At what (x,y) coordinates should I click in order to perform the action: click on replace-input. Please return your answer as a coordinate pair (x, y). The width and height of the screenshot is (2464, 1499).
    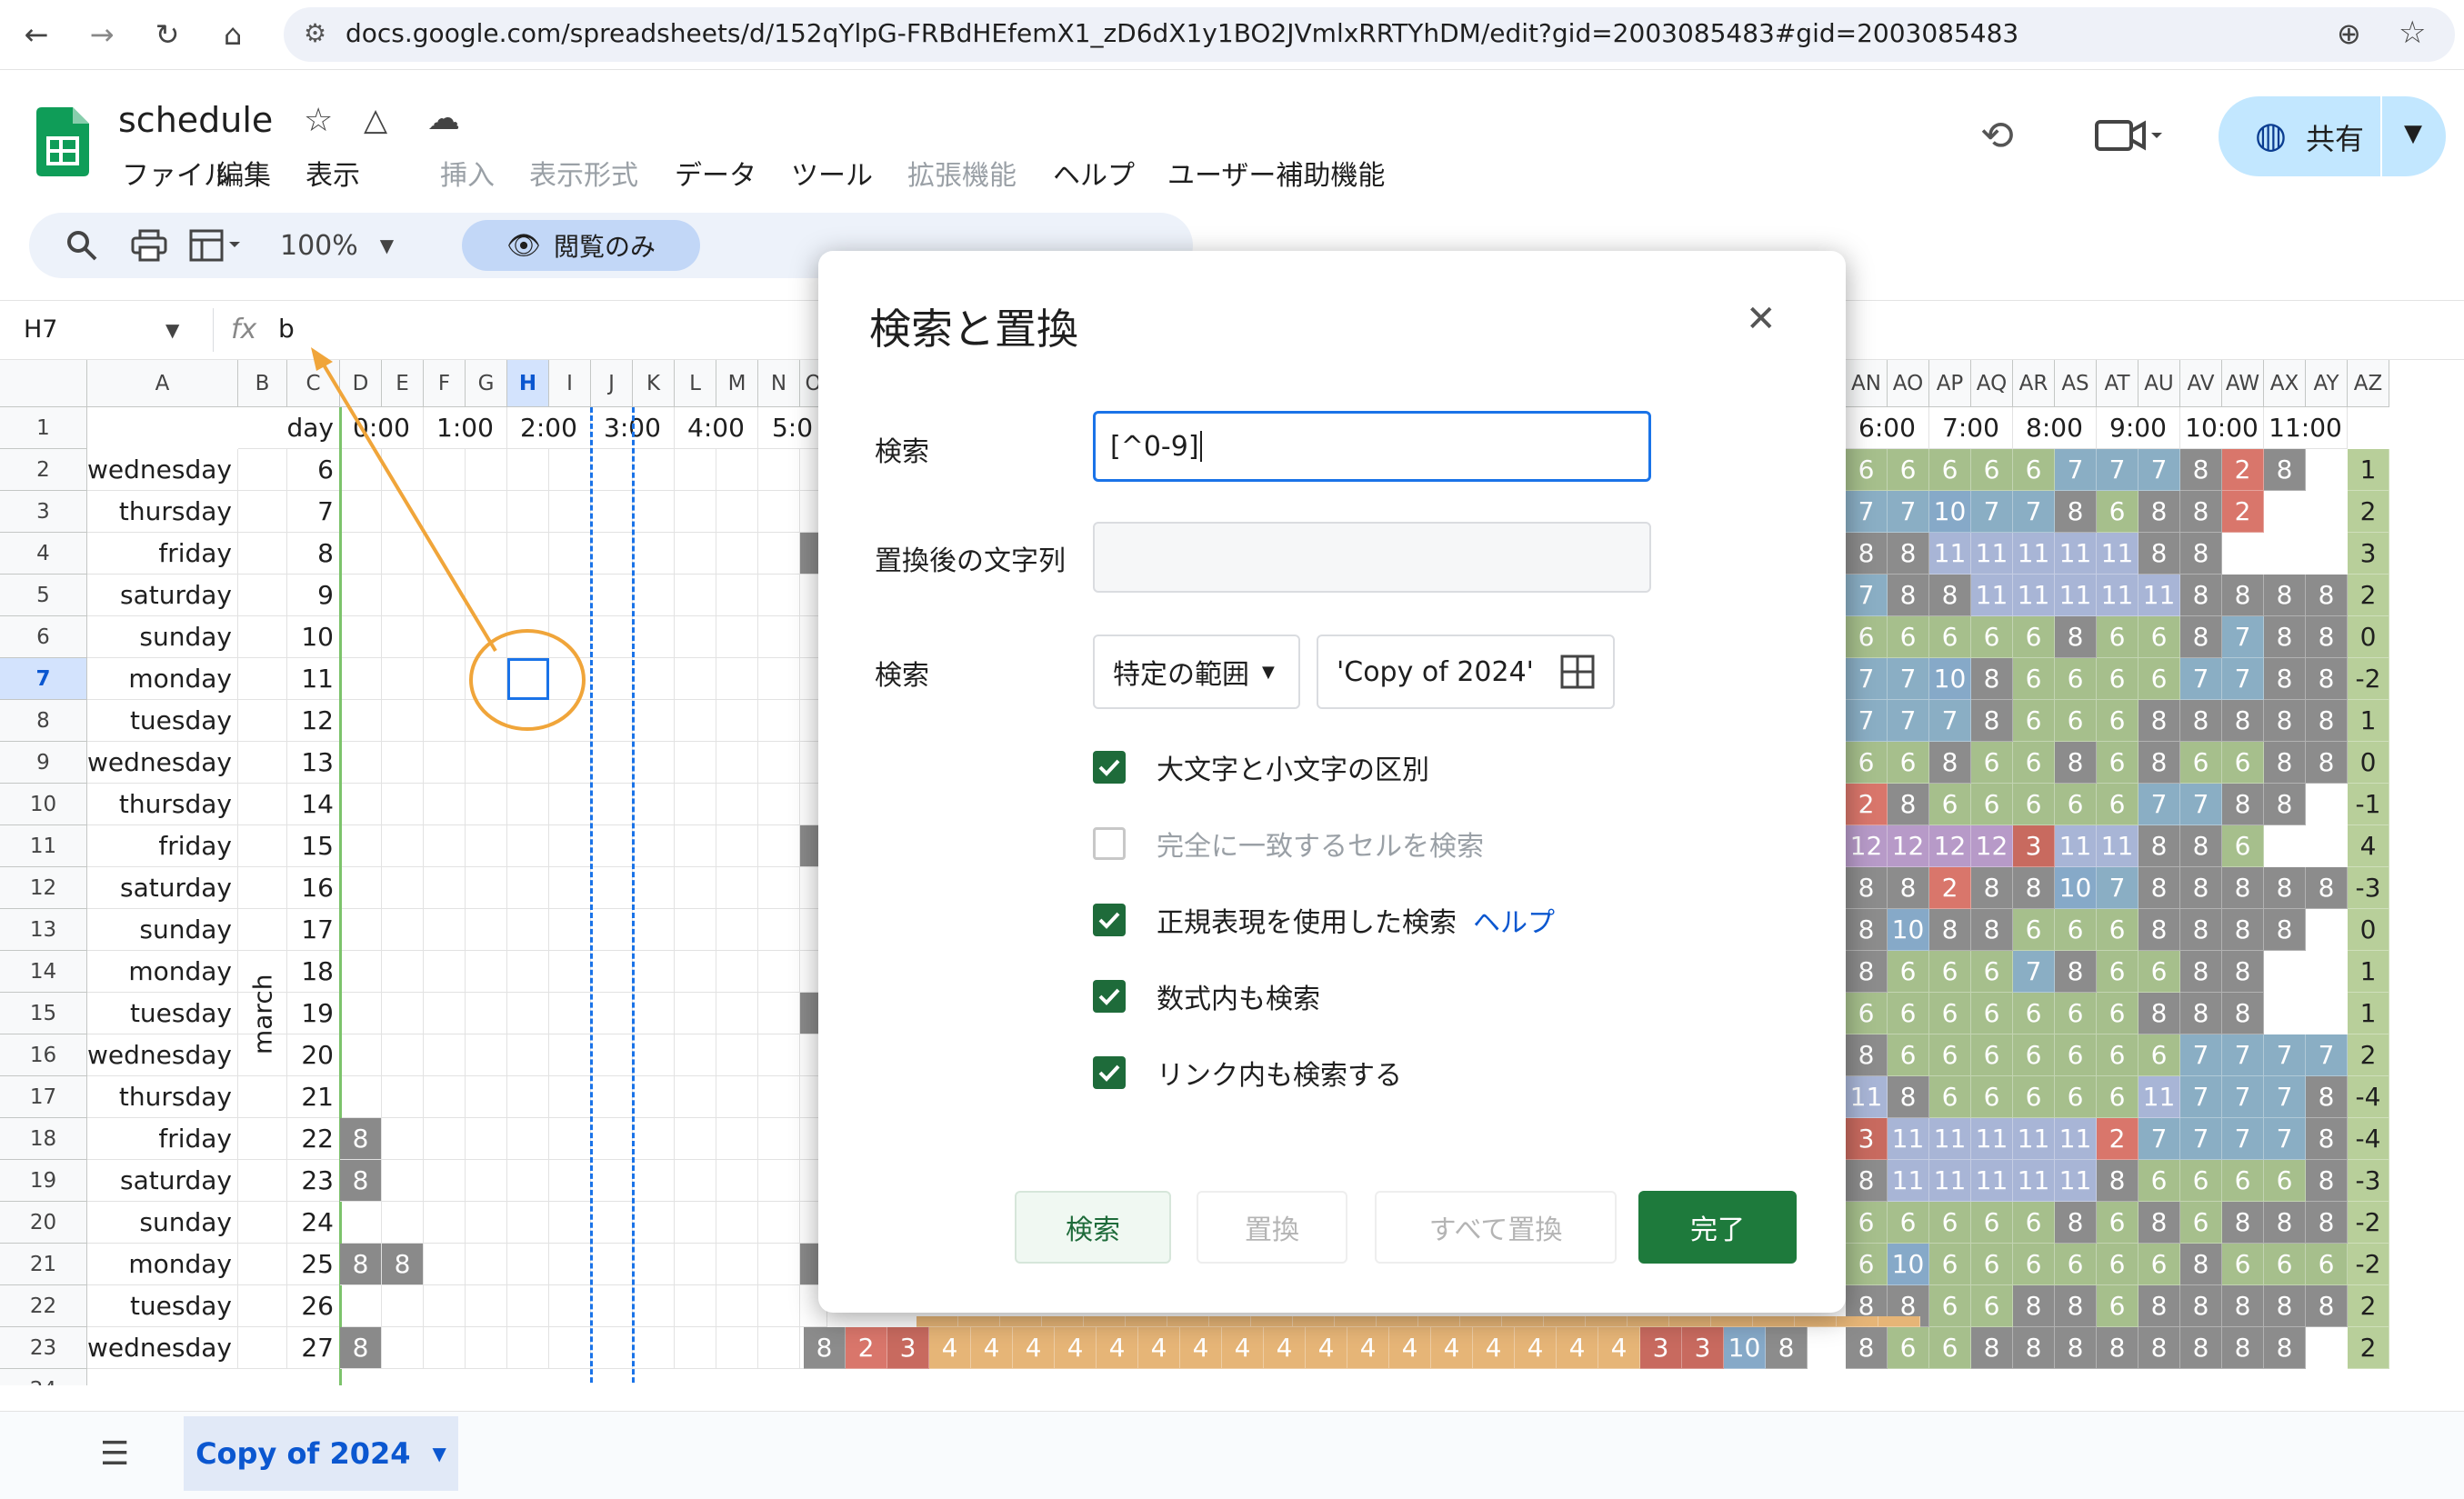
    Looking at the image, I should click on (1372, 557).